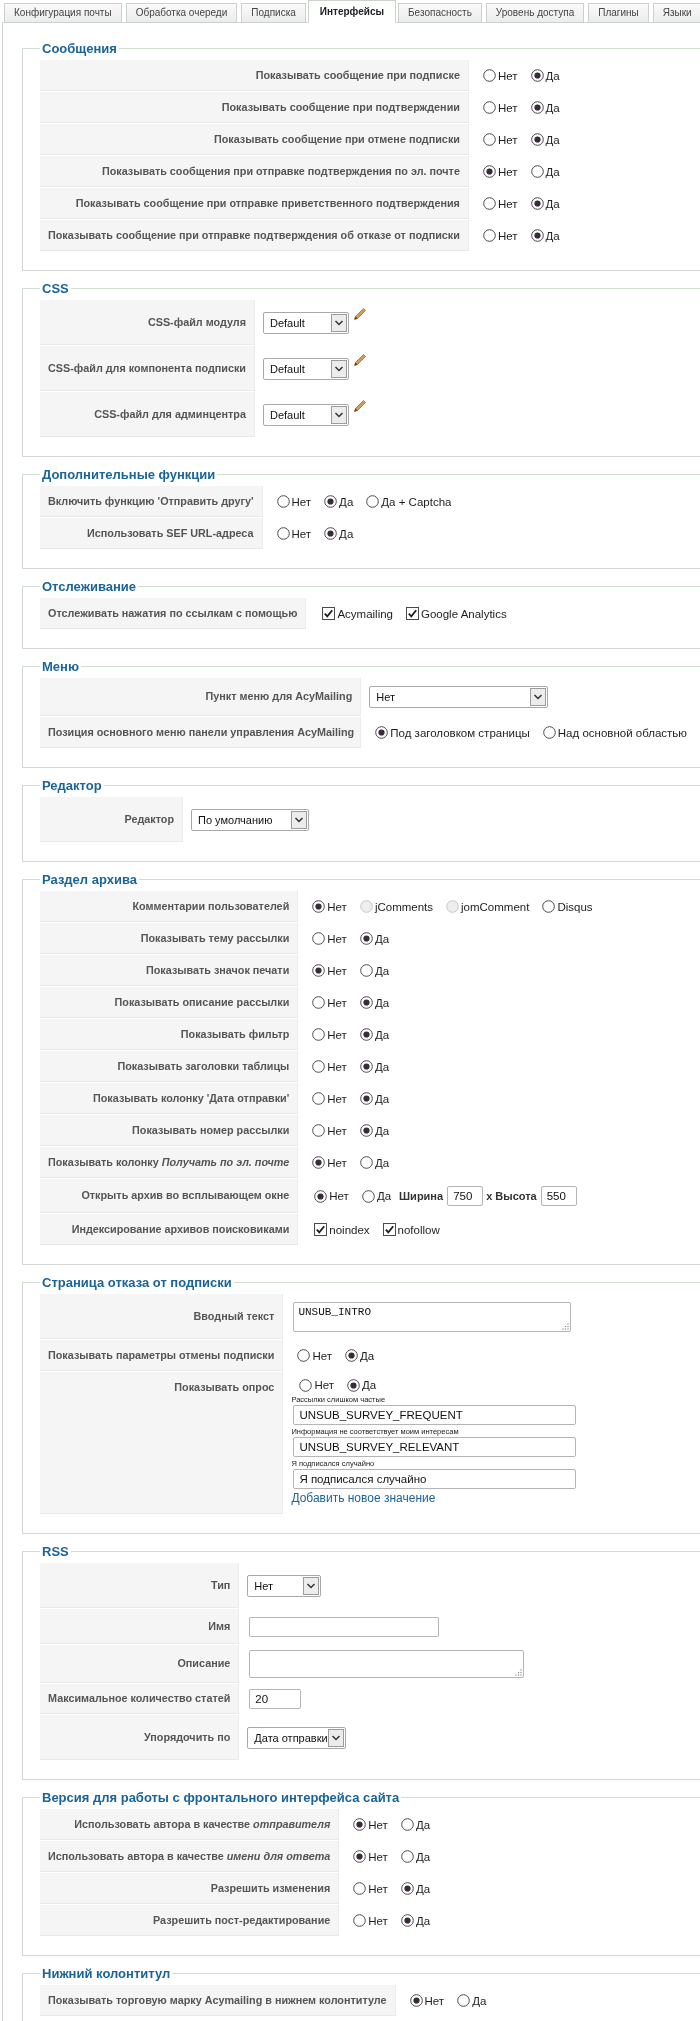 The image size is (700, 2021). I want to click on tab: Безопасность, so click(440, 13).